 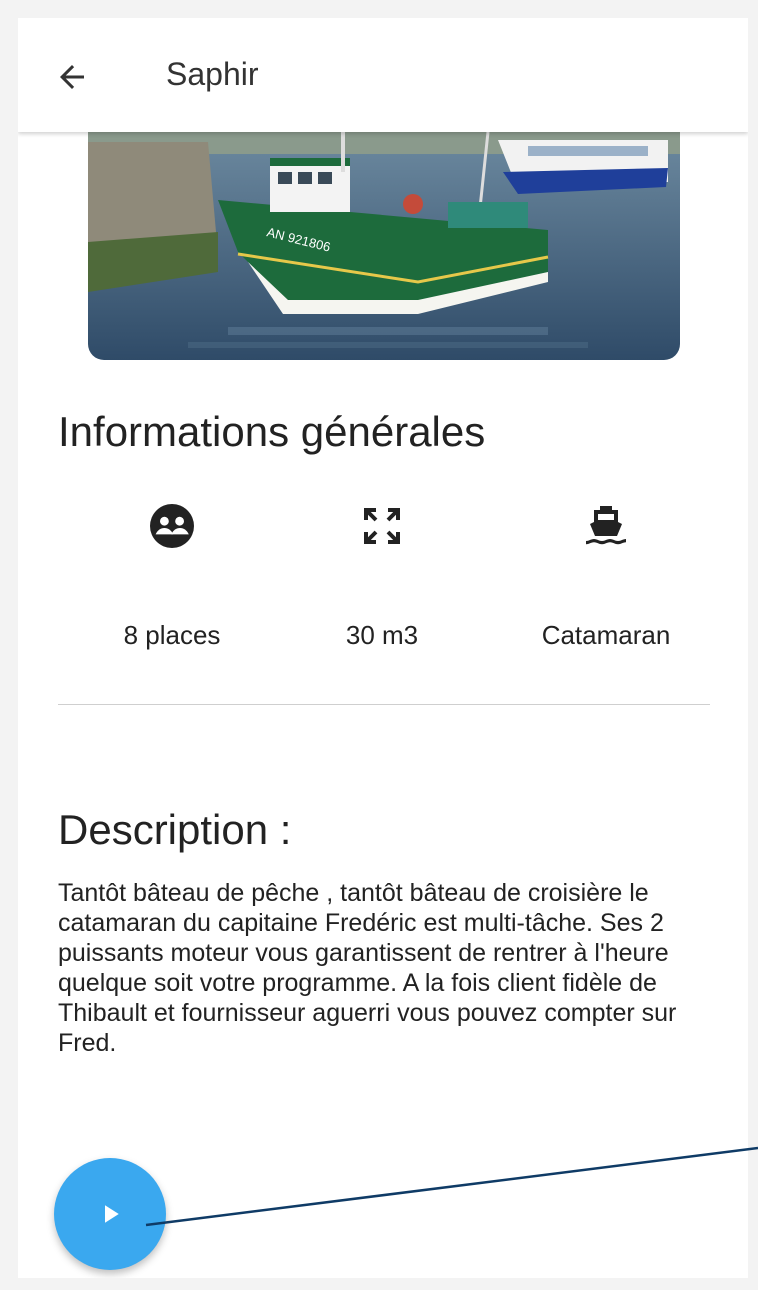 I want to click on play-button, so click(x=110, y=1214).